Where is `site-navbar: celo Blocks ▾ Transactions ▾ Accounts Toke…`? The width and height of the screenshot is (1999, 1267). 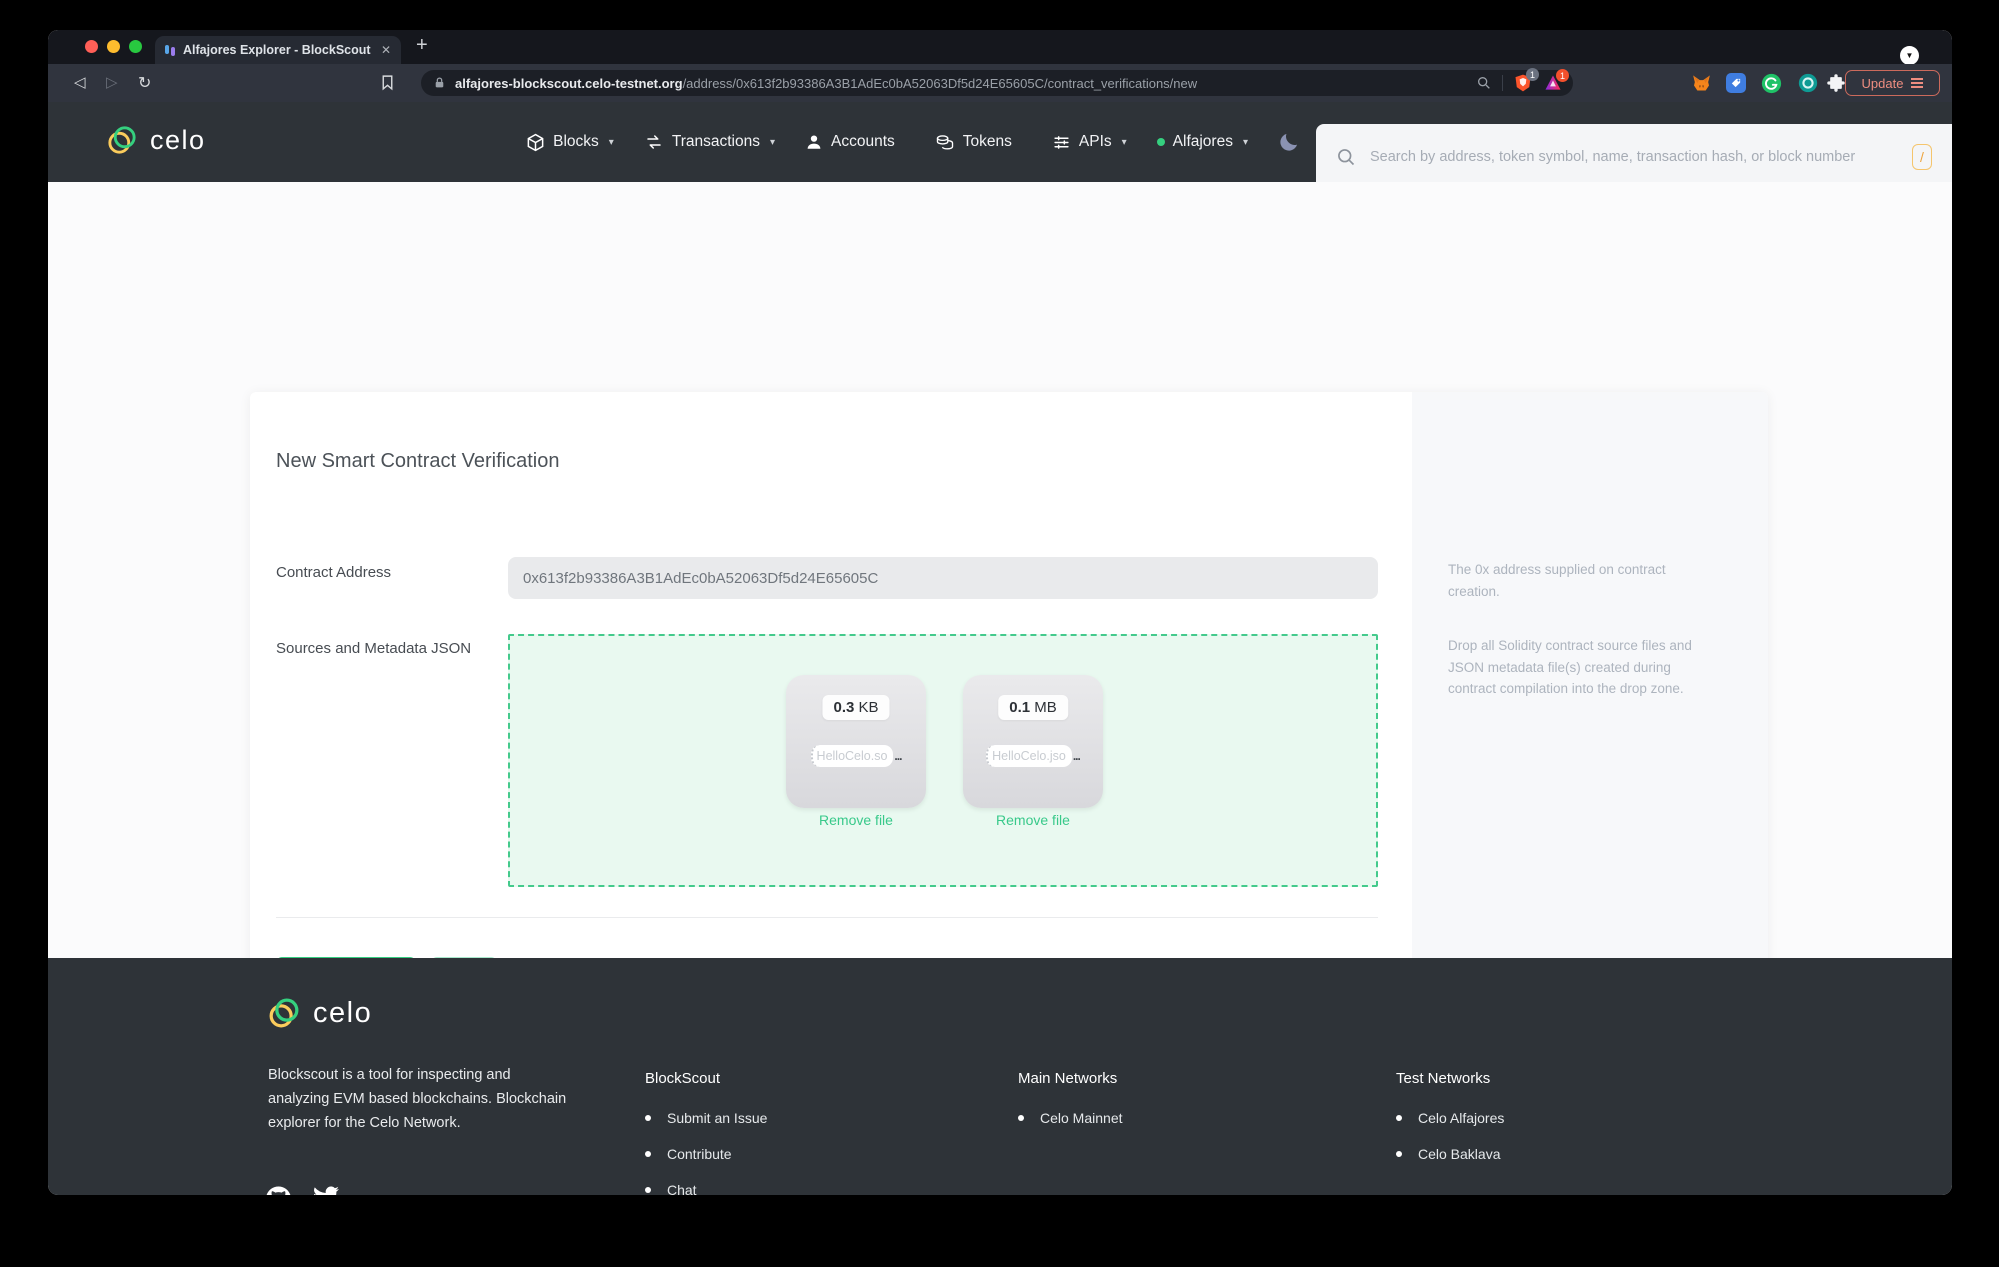
site-navbar: celo Blocks ▾ Transactions ▾ Accounts Toke… is located at coordinates (1000, 146).